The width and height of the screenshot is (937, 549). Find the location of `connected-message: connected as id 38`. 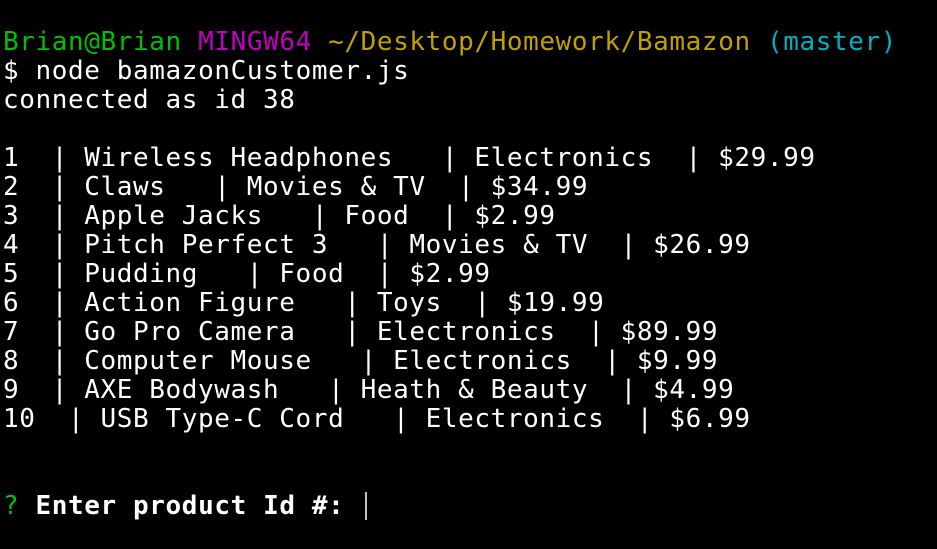

connected-message: connected as id 38 is located at coordinates (149, 100).